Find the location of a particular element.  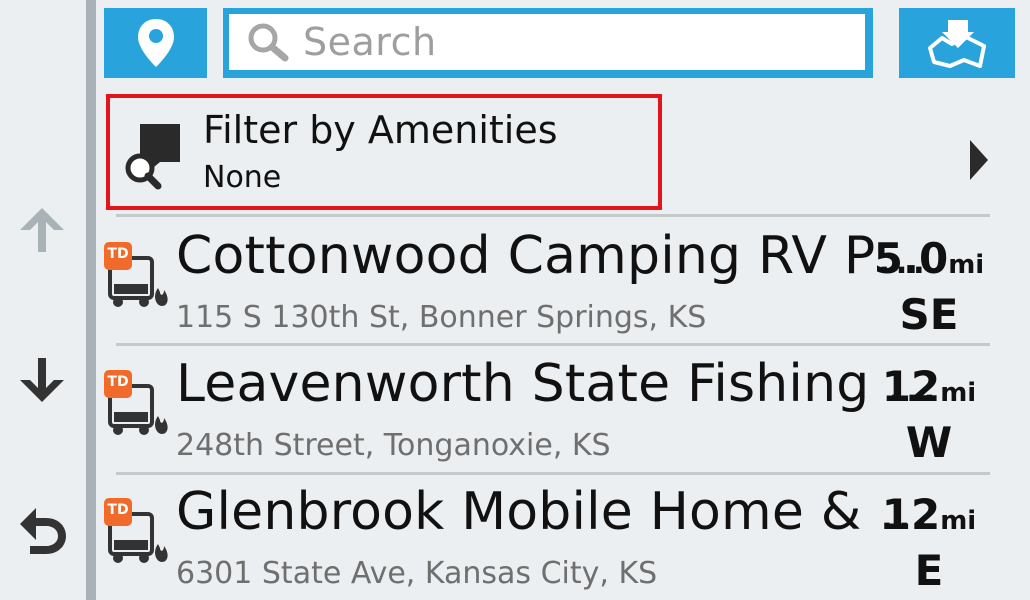

arrow-down-icon is located at coordinates (42, 380).